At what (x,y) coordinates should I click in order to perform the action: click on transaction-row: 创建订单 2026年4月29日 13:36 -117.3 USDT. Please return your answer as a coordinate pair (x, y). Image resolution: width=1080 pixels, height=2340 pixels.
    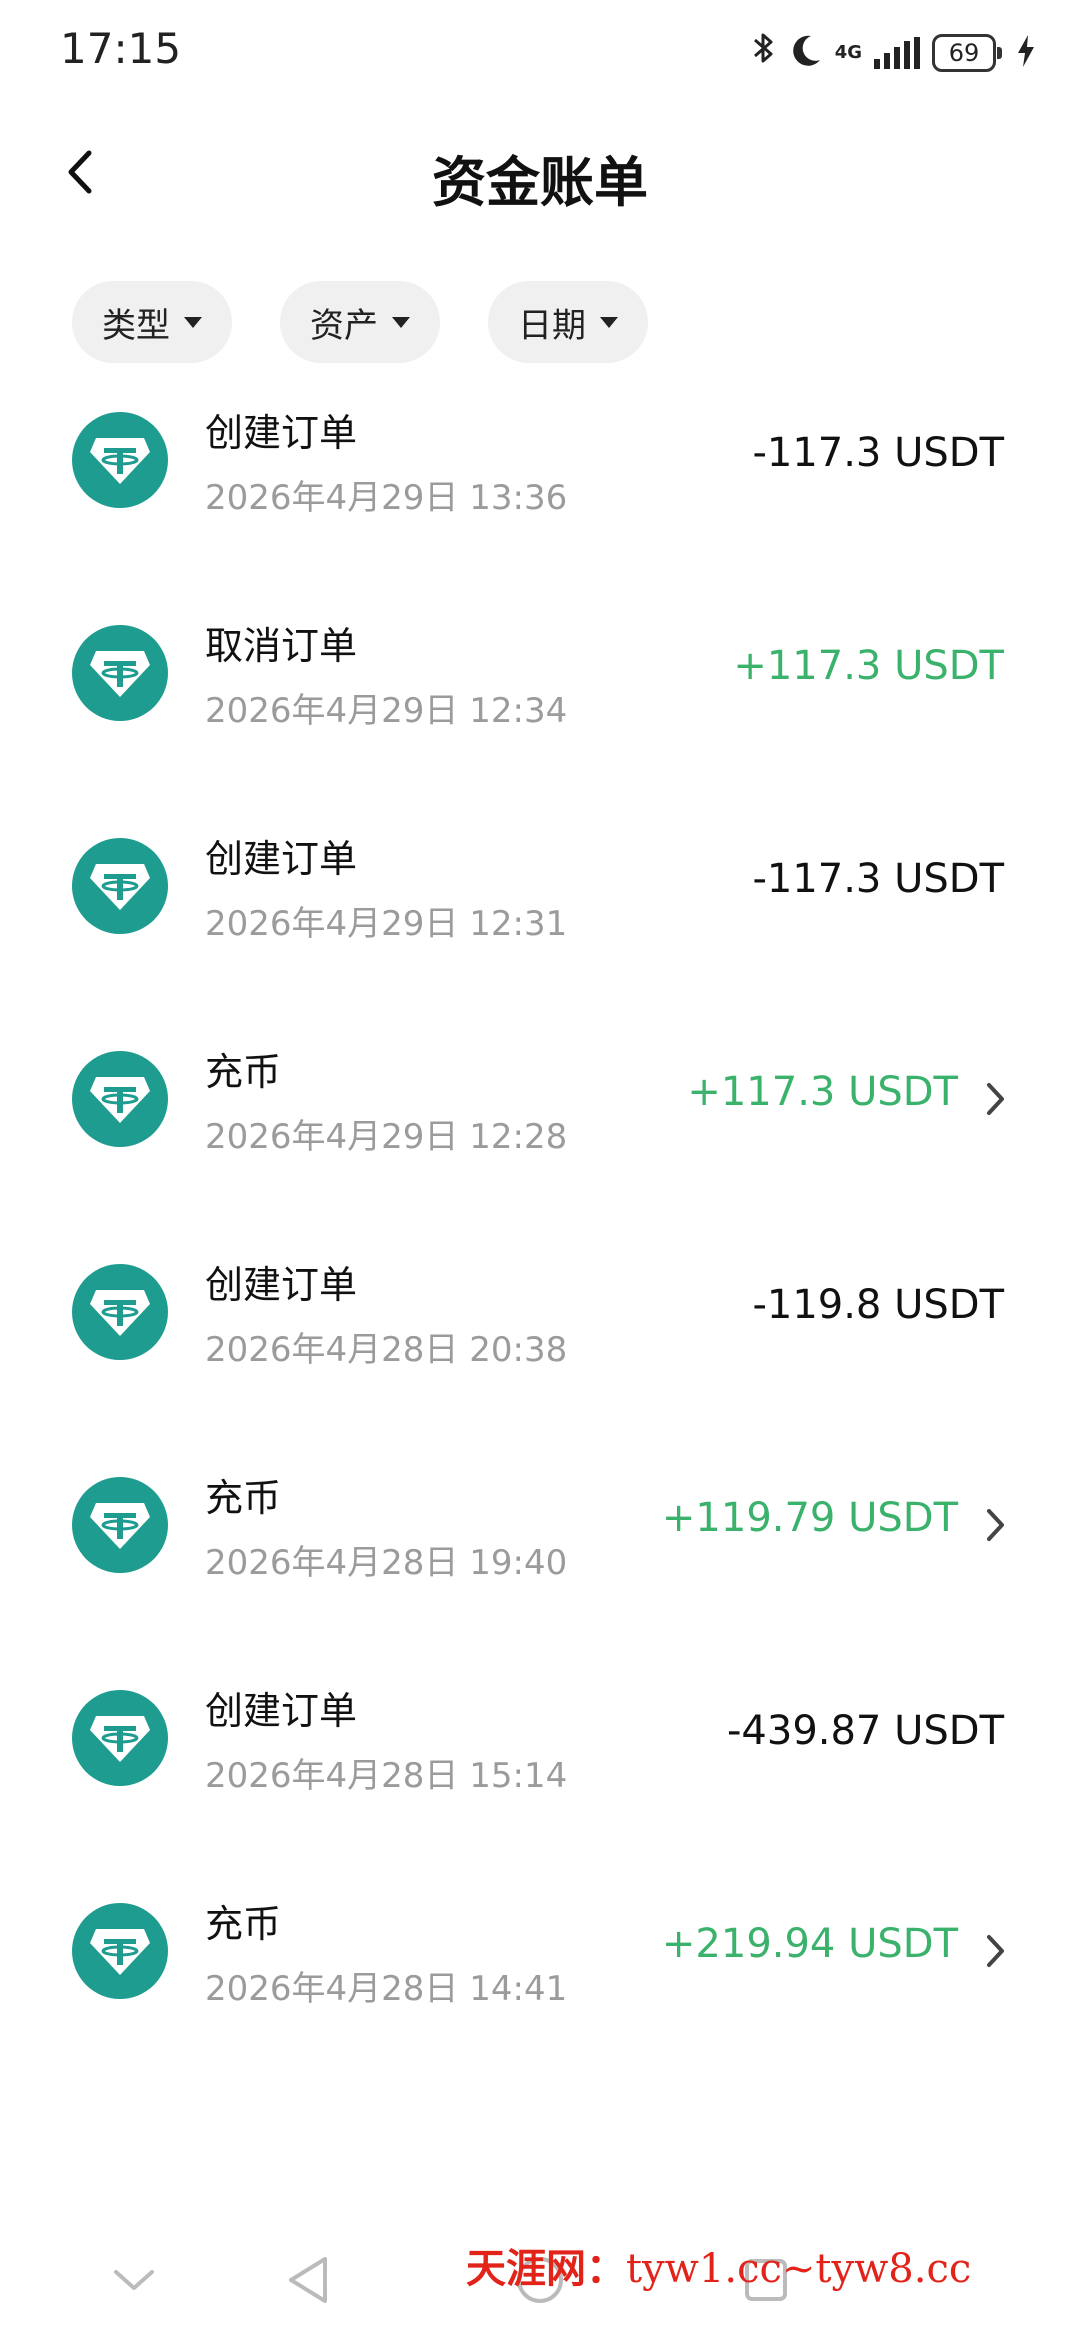
    Looking at the image, I should click on (540, 486).